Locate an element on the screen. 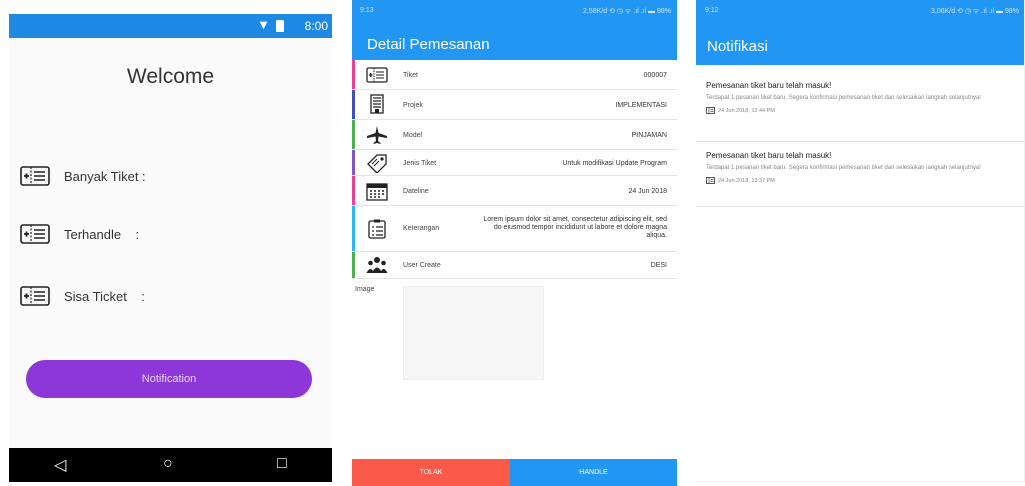 The height and width of the screenshot is (486, 1025). status-indicators: 3,06K/d ⟲ ◷ ᯤ .ıl .ıl ▬ 98% is located at coordinates (974, 11).